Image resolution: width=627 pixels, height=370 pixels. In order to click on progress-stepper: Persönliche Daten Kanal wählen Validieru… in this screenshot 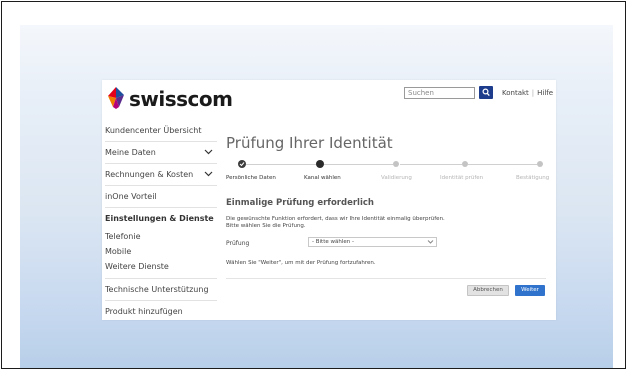, I will do `click(388, 170)`.